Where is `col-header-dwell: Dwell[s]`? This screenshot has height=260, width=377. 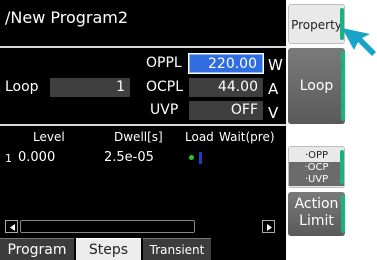
col-header-dwell: Dwell[s] is located at coordinates (138, 137).